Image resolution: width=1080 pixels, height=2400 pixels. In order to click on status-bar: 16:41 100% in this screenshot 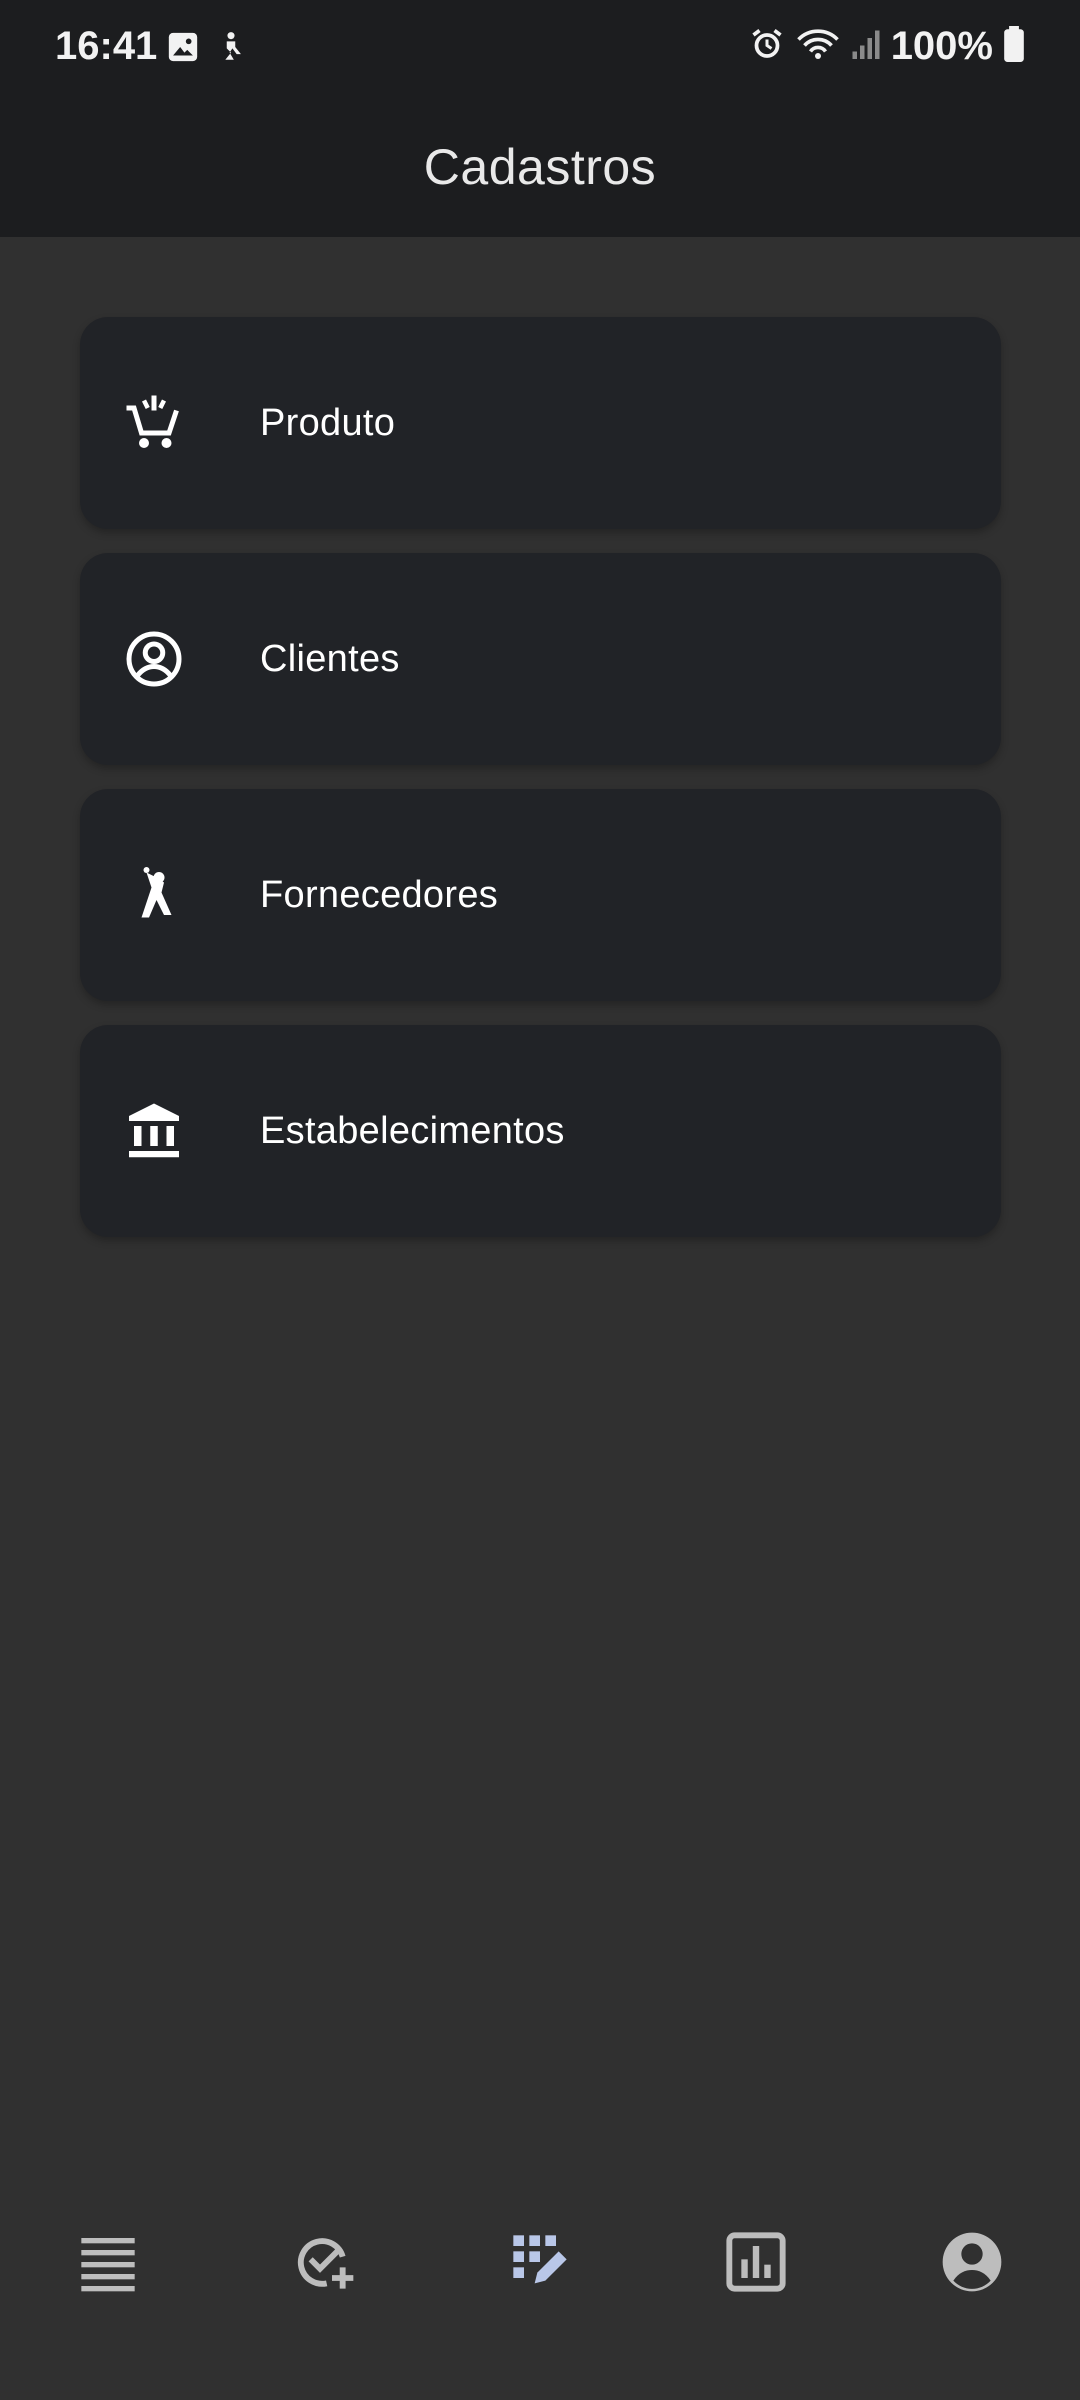, I will do `click(540, 48)`.